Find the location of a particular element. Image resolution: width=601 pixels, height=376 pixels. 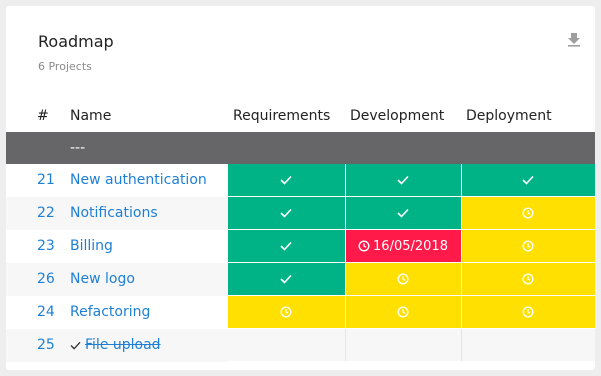

project-name-cell: New authentication is located at coordinates (146, 180).